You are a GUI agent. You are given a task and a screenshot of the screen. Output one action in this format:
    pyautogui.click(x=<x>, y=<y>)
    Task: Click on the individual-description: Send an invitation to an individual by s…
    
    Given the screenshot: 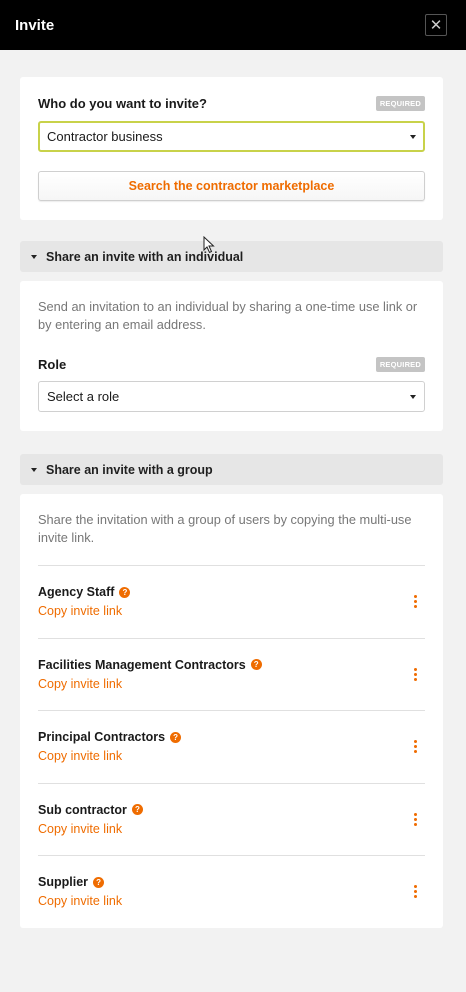 What is the action you would take?
    pyautogui.click(x=228, y=315)
    